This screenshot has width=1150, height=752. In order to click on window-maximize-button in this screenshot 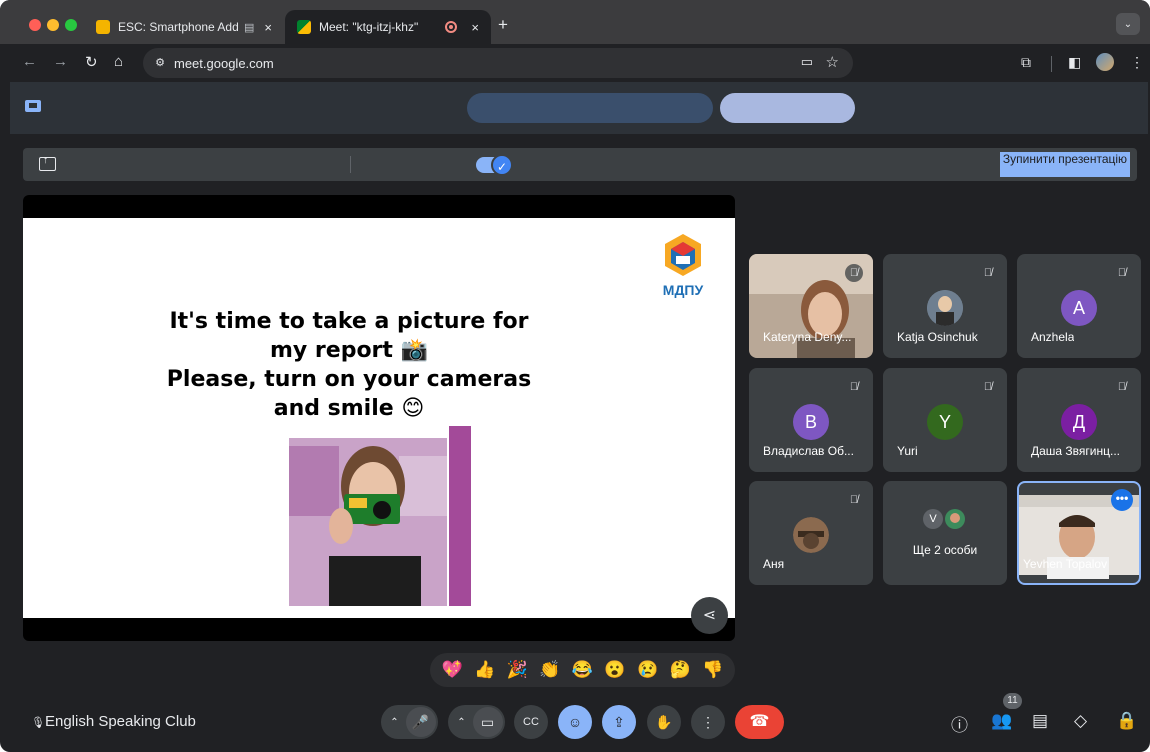, I will do `click(71, 25)`.